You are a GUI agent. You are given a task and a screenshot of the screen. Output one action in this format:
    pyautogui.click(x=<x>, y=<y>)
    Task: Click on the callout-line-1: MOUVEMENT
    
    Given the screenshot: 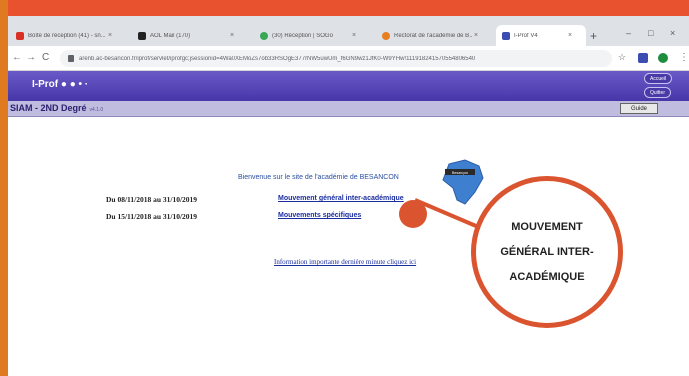 What is the action you would take?
    pyautogui.click(x=547, y=226)
    